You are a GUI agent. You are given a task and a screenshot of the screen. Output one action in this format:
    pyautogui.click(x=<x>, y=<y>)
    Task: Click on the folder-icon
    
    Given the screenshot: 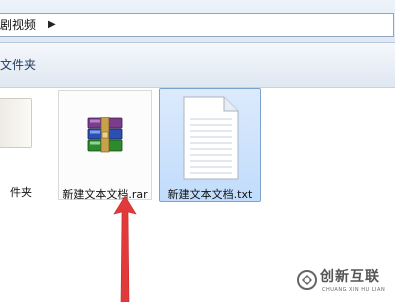 What is the action you would take?
    pyautogui.click(x=16, y=123)
    